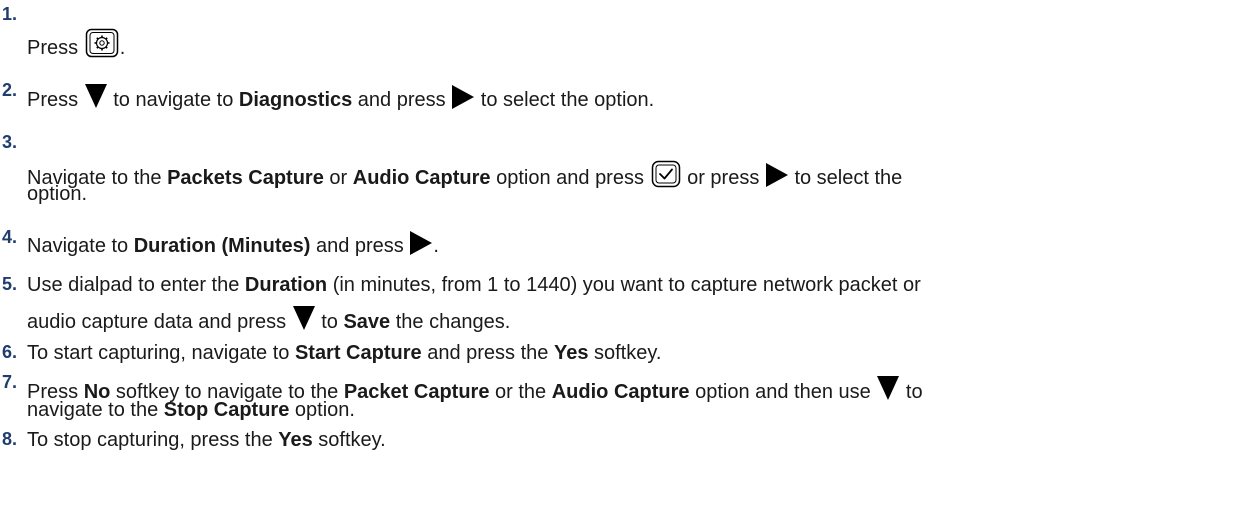  Describe the element at coordinates (10, 382) in the screenshot. I see `step-number: 7.` at that location.